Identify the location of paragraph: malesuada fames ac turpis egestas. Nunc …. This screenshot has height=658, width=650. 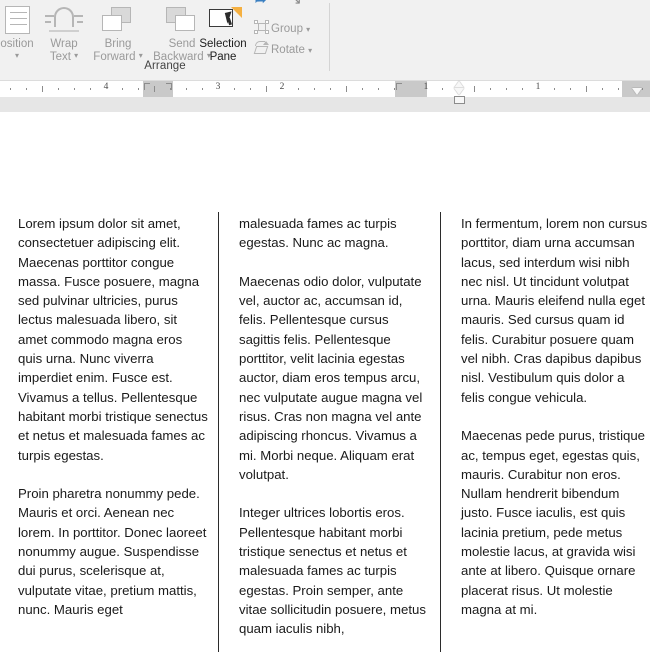
(318, 233).